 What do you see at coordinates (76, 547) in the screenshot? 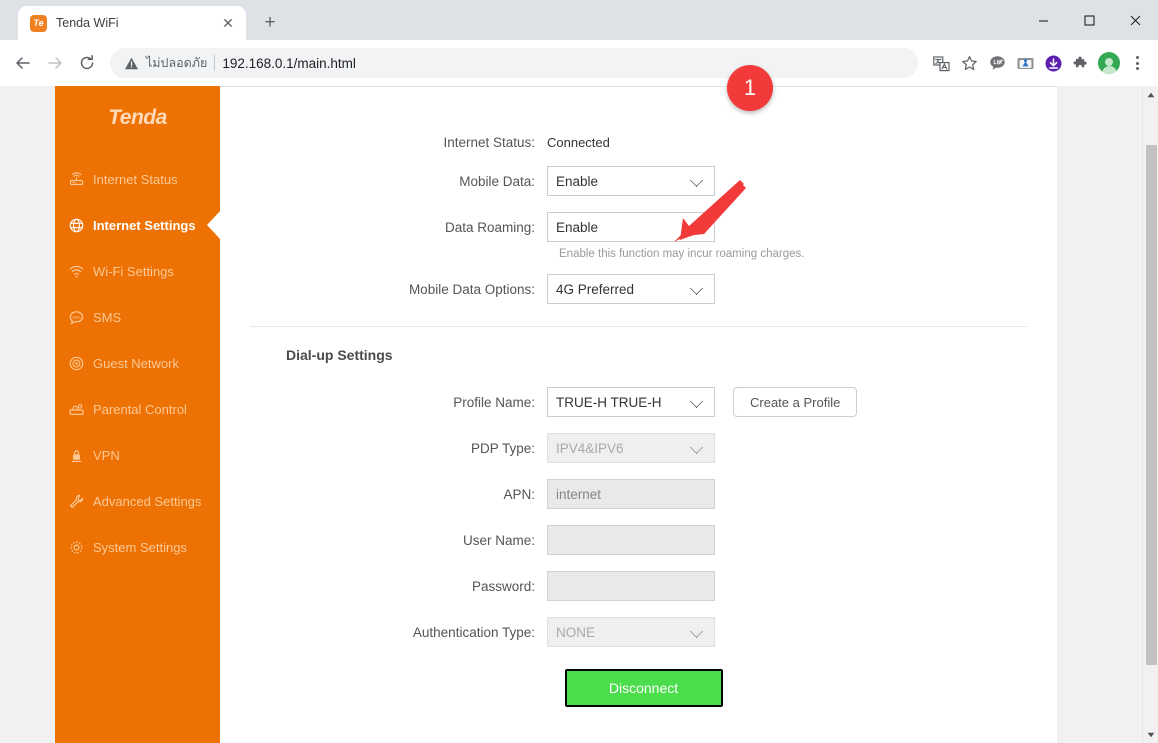
I see `gear-icon` at bounding box center [76, 547].